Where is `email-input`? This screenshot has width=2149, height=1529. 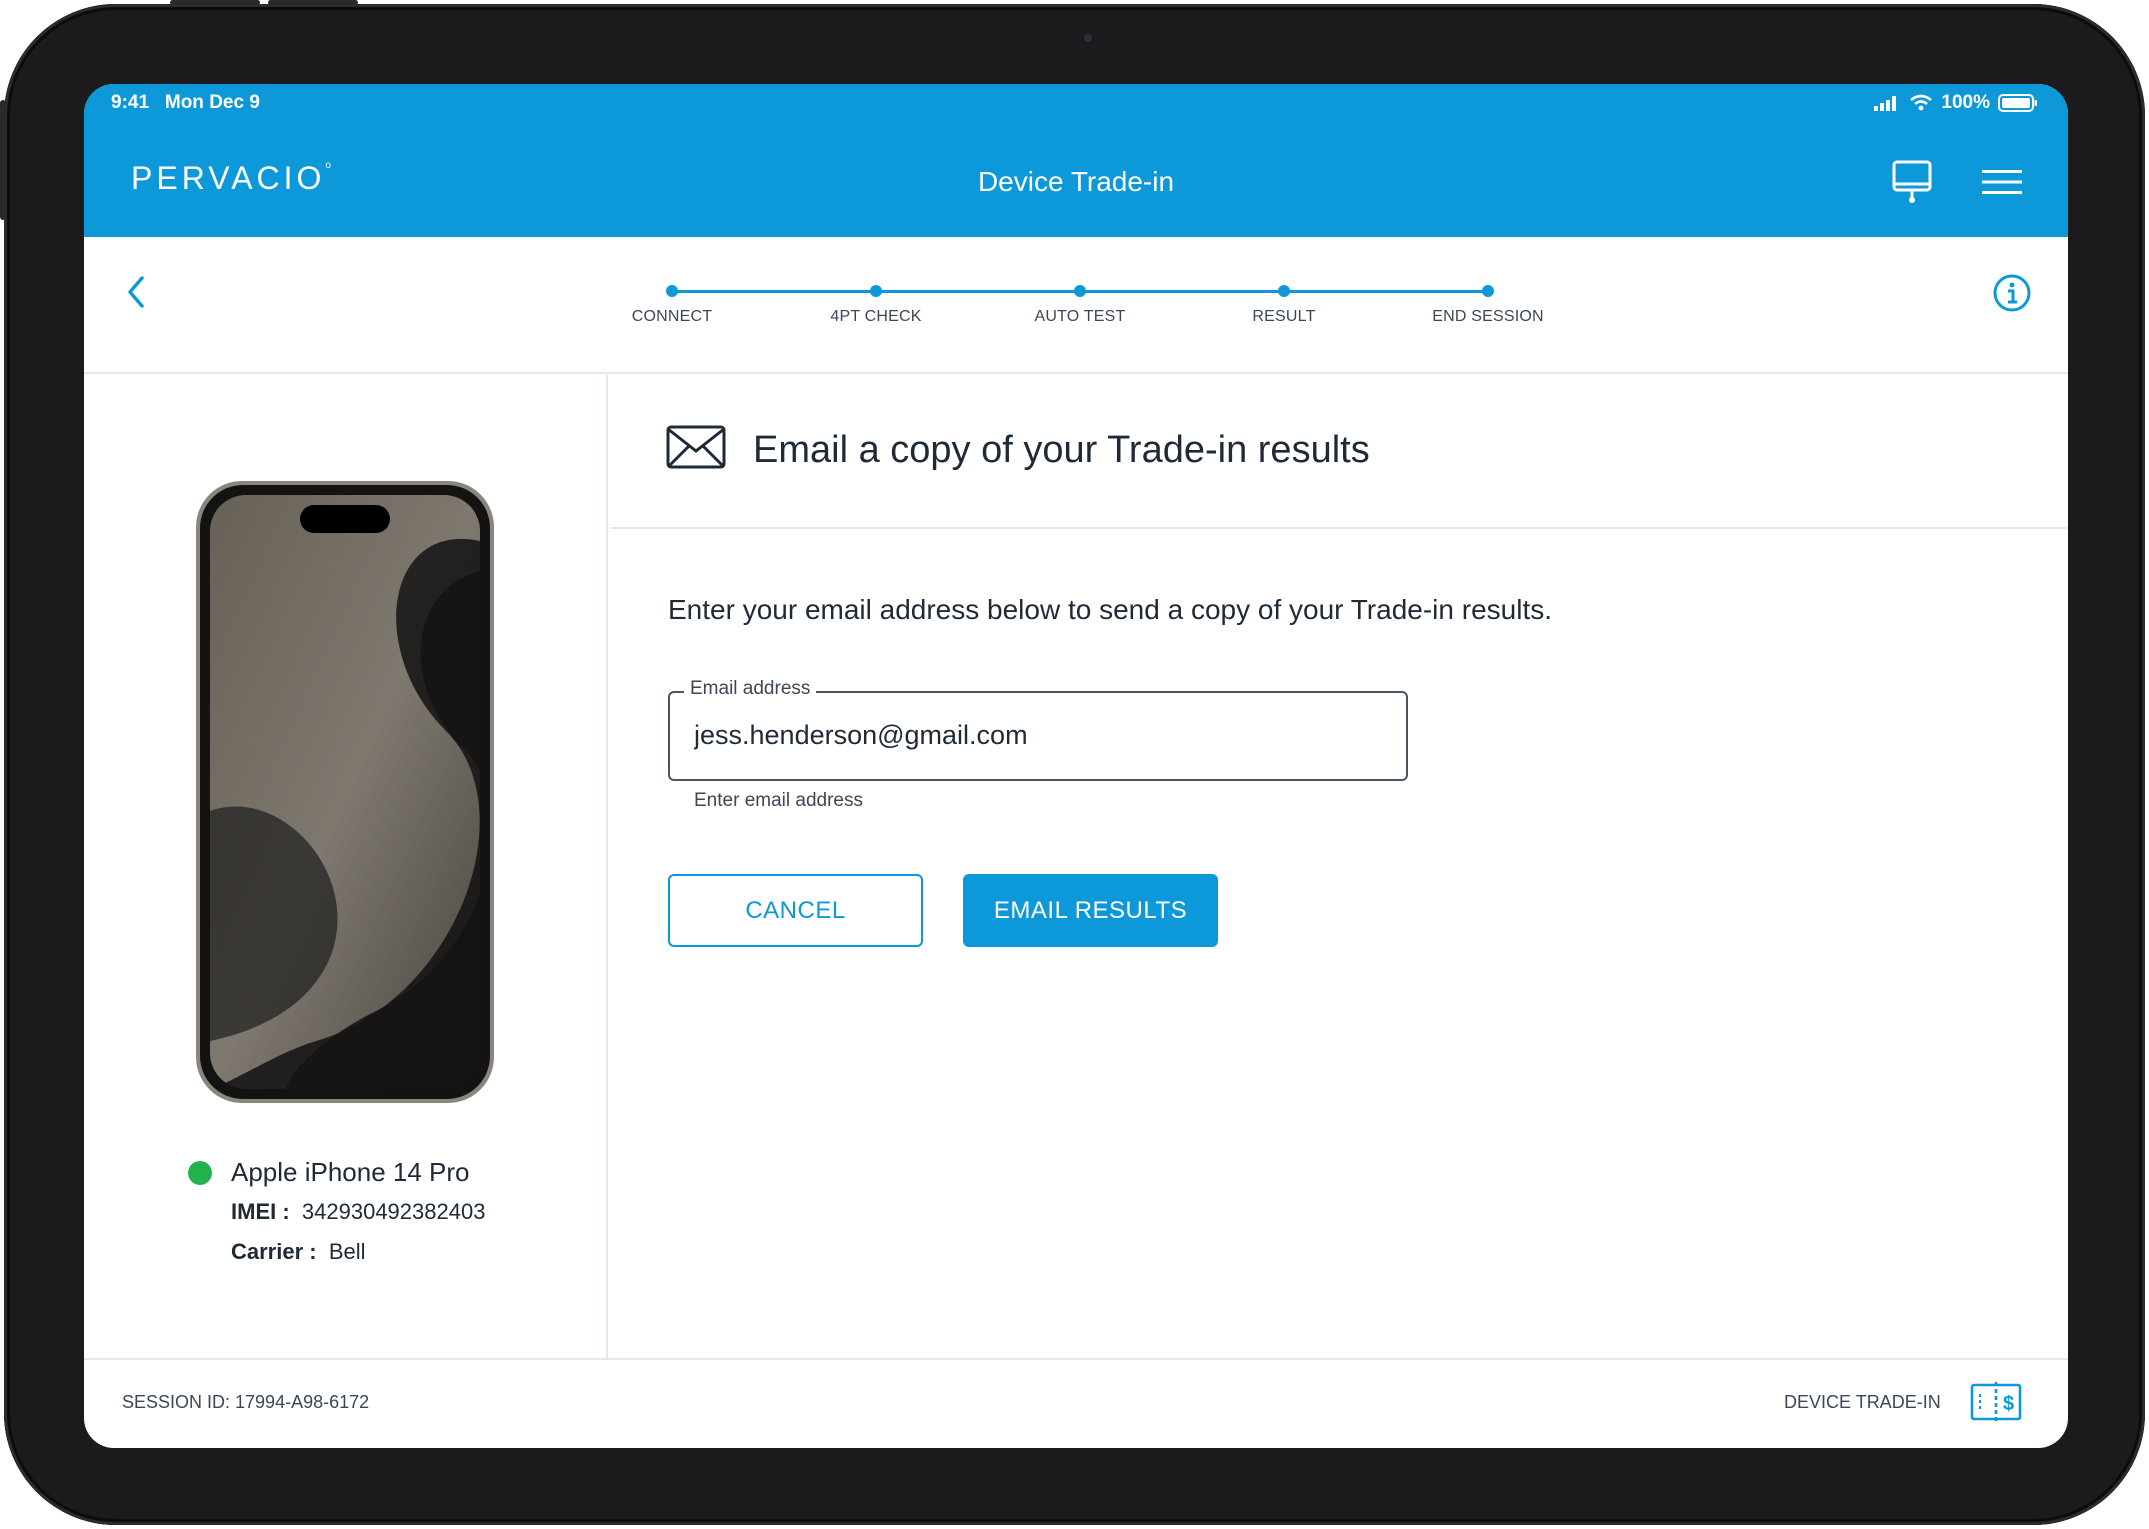 email-input is located at coordinates (1034, 735).